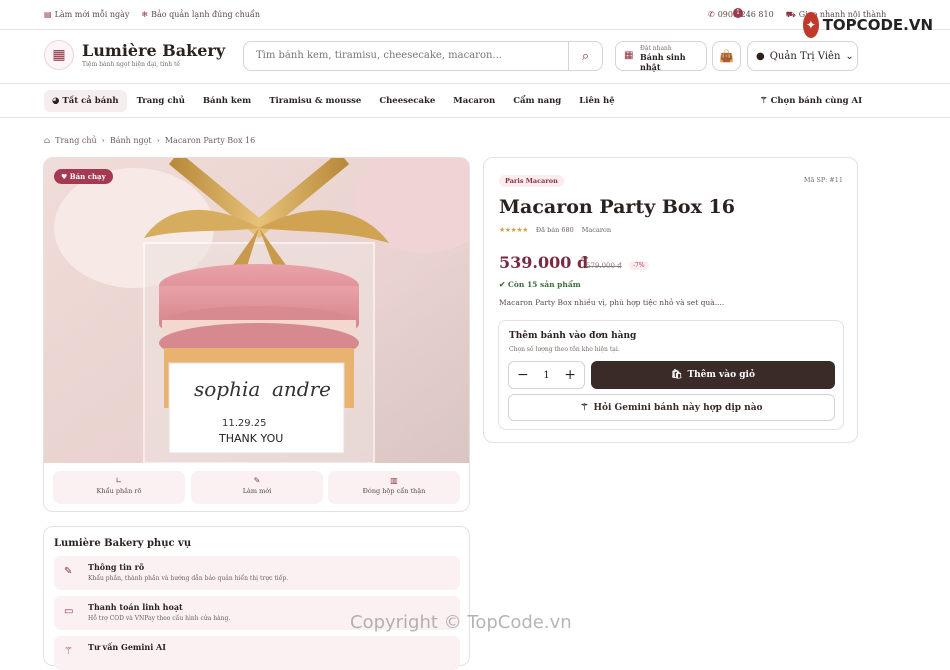  Describe the element at coordinates (738, 13) in the screenshot. I see `cart-count-badge: 1` at that location.